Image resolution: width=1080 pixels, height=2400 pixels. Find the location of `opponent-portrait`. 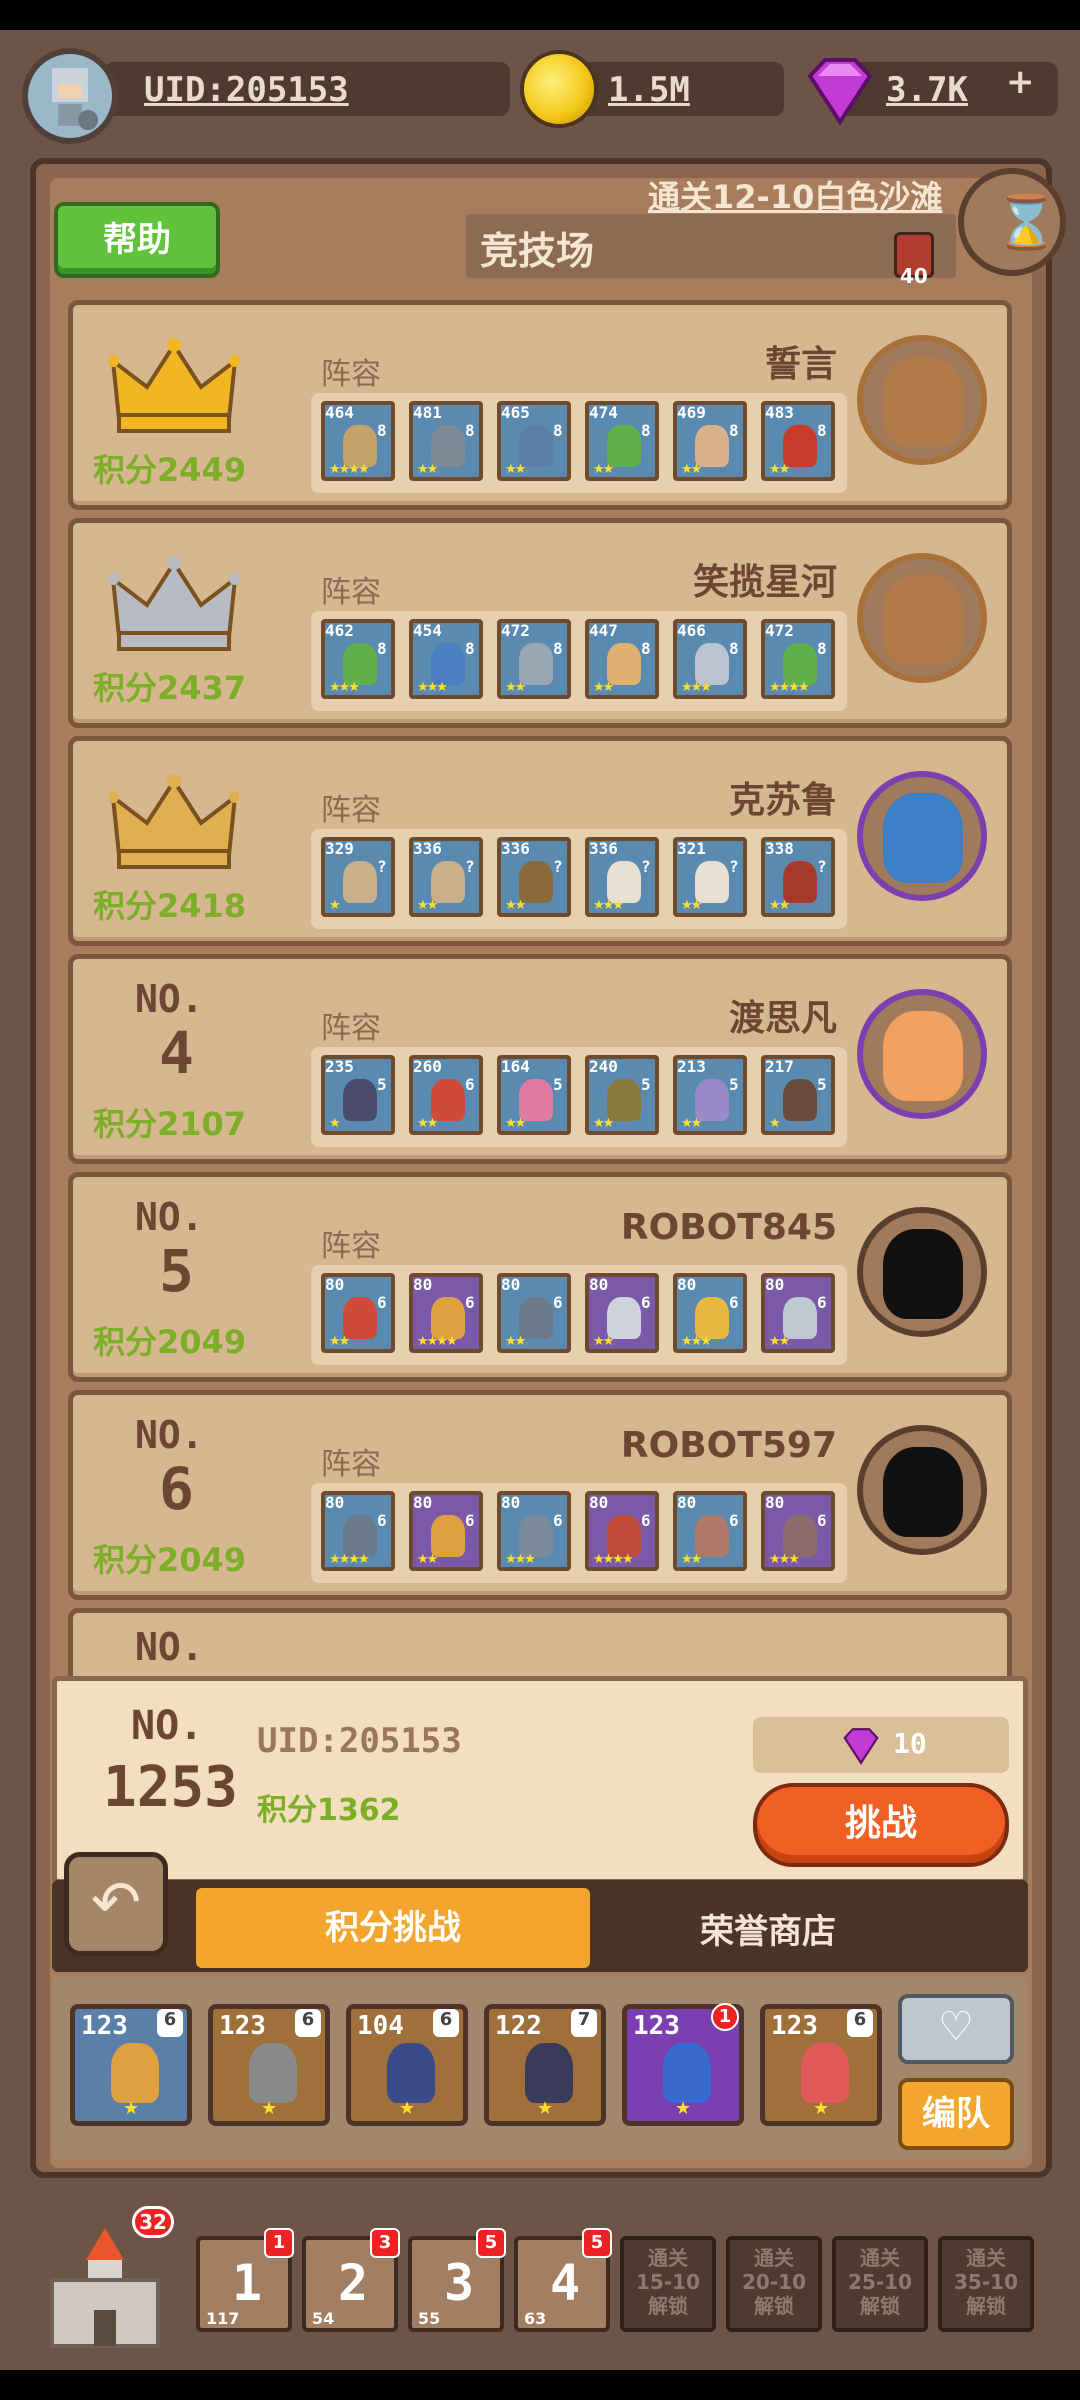

opponent-portrait is located at coordinates (923, 1274).